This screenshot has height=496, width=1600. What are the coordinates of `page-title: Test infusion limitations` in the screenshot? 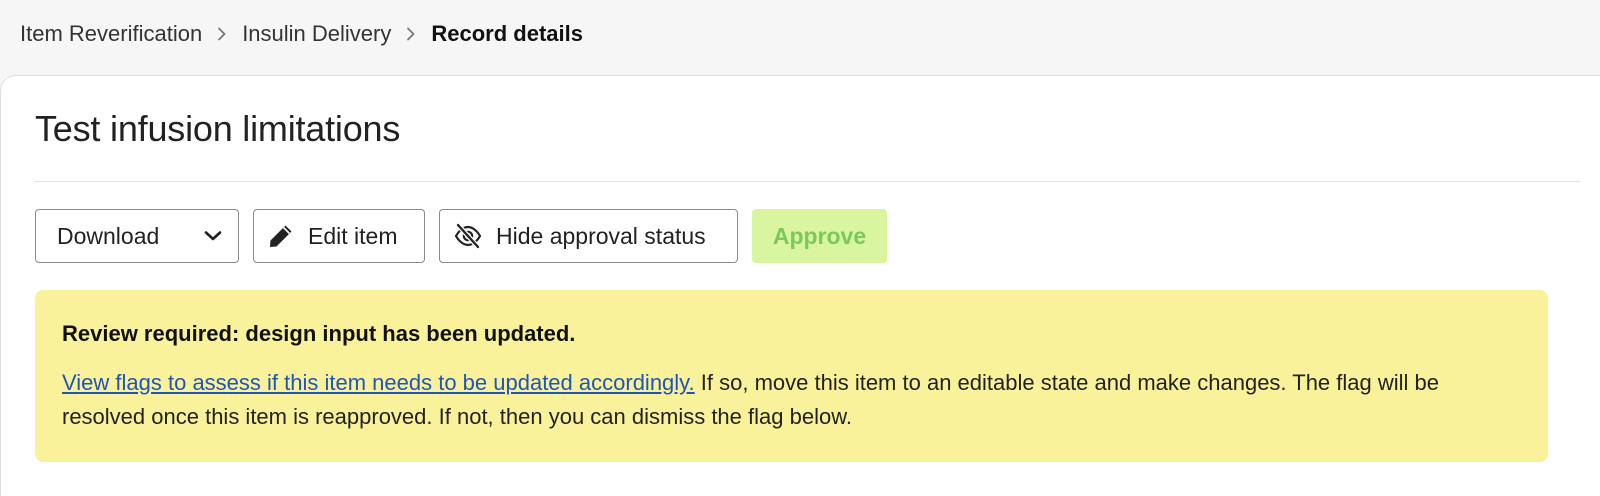 It's located at (218, 128).